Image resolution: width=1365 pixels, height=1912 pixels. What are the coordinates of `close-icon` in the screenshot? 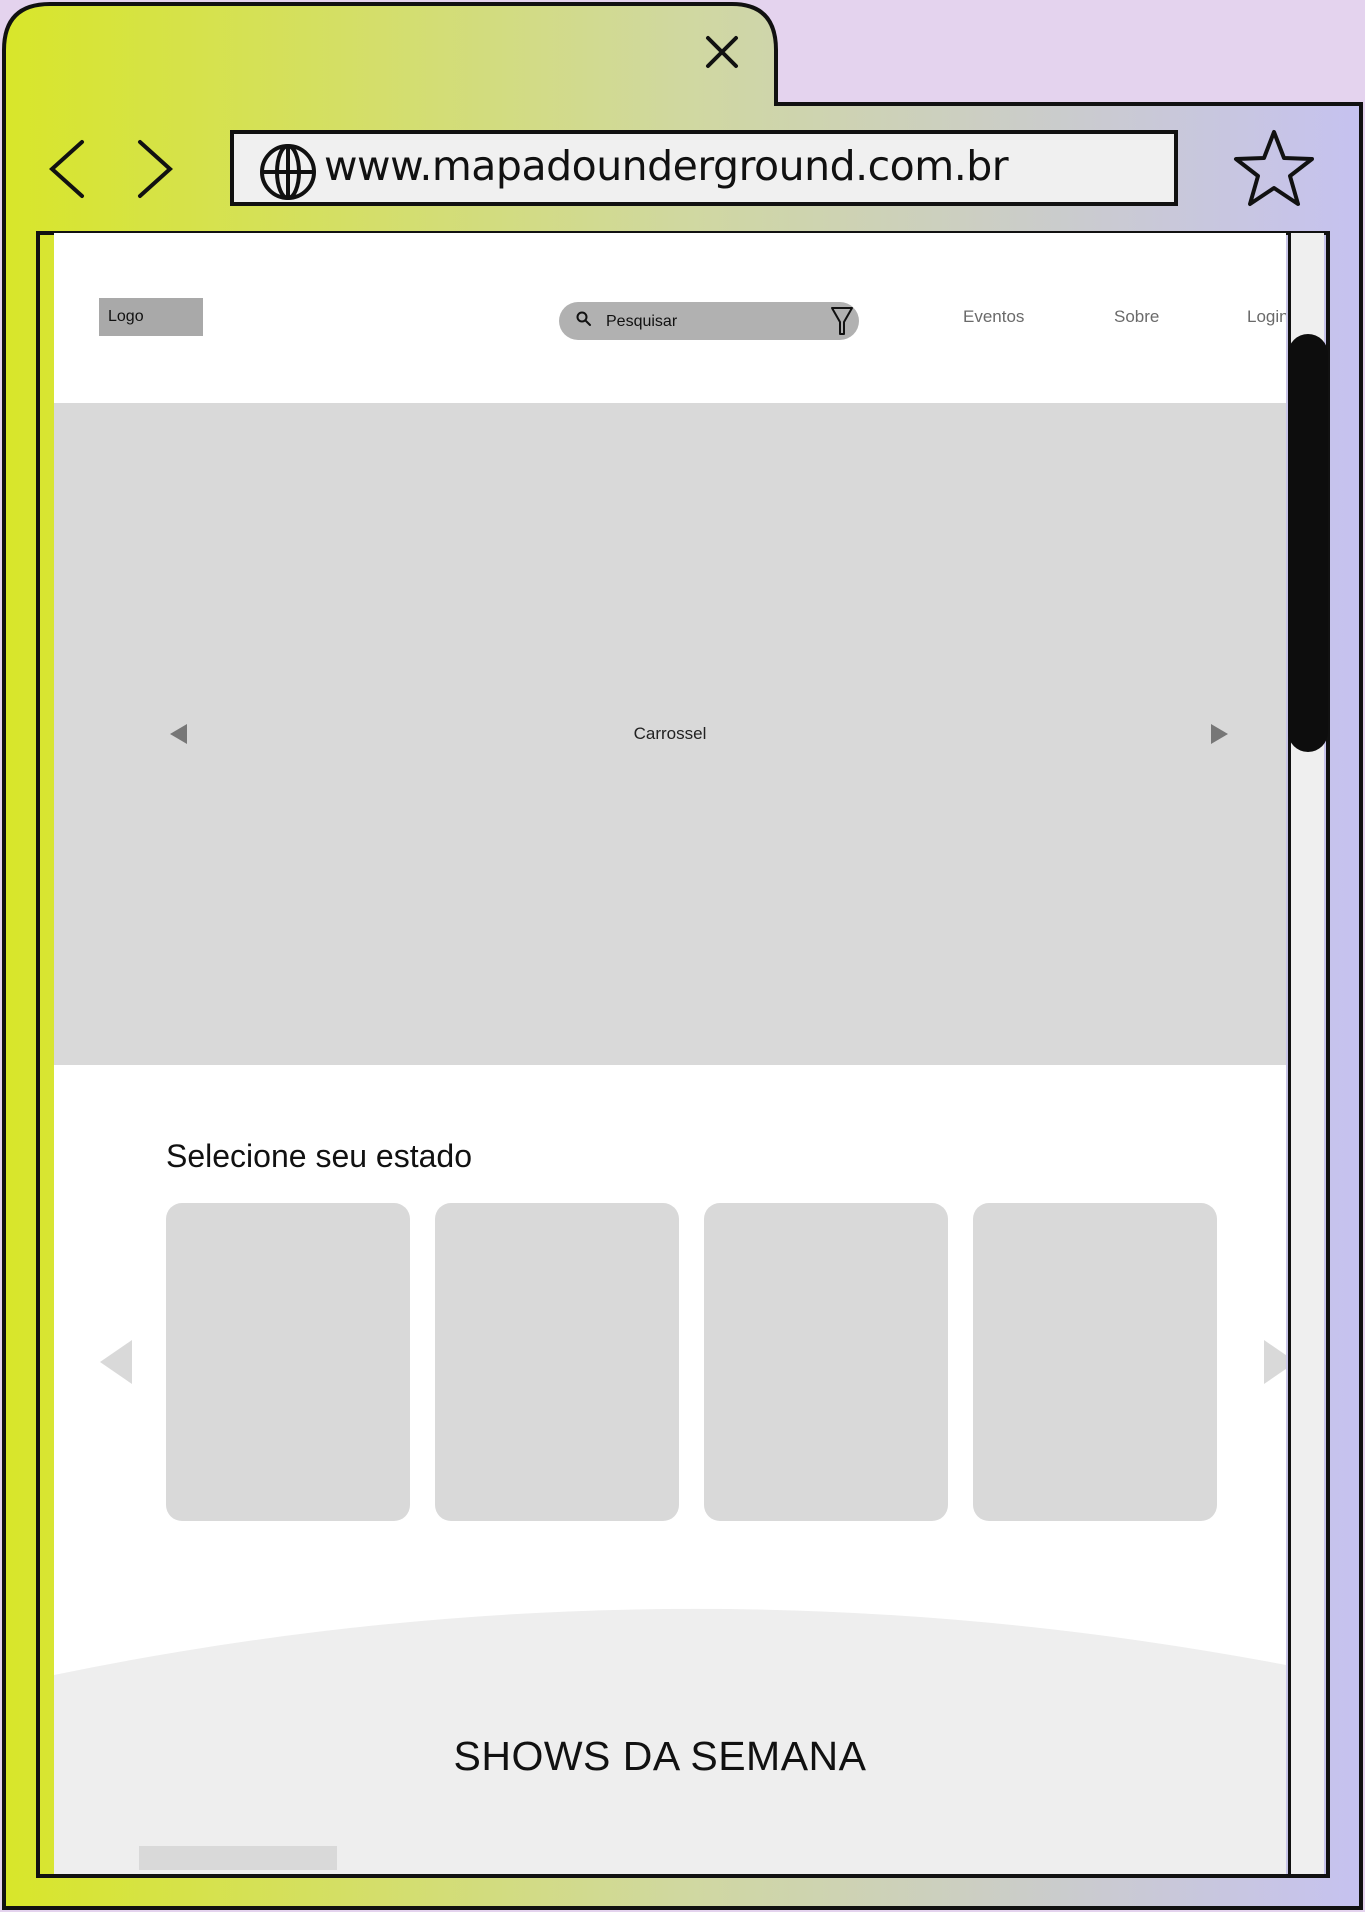 It's located at (722, 52).